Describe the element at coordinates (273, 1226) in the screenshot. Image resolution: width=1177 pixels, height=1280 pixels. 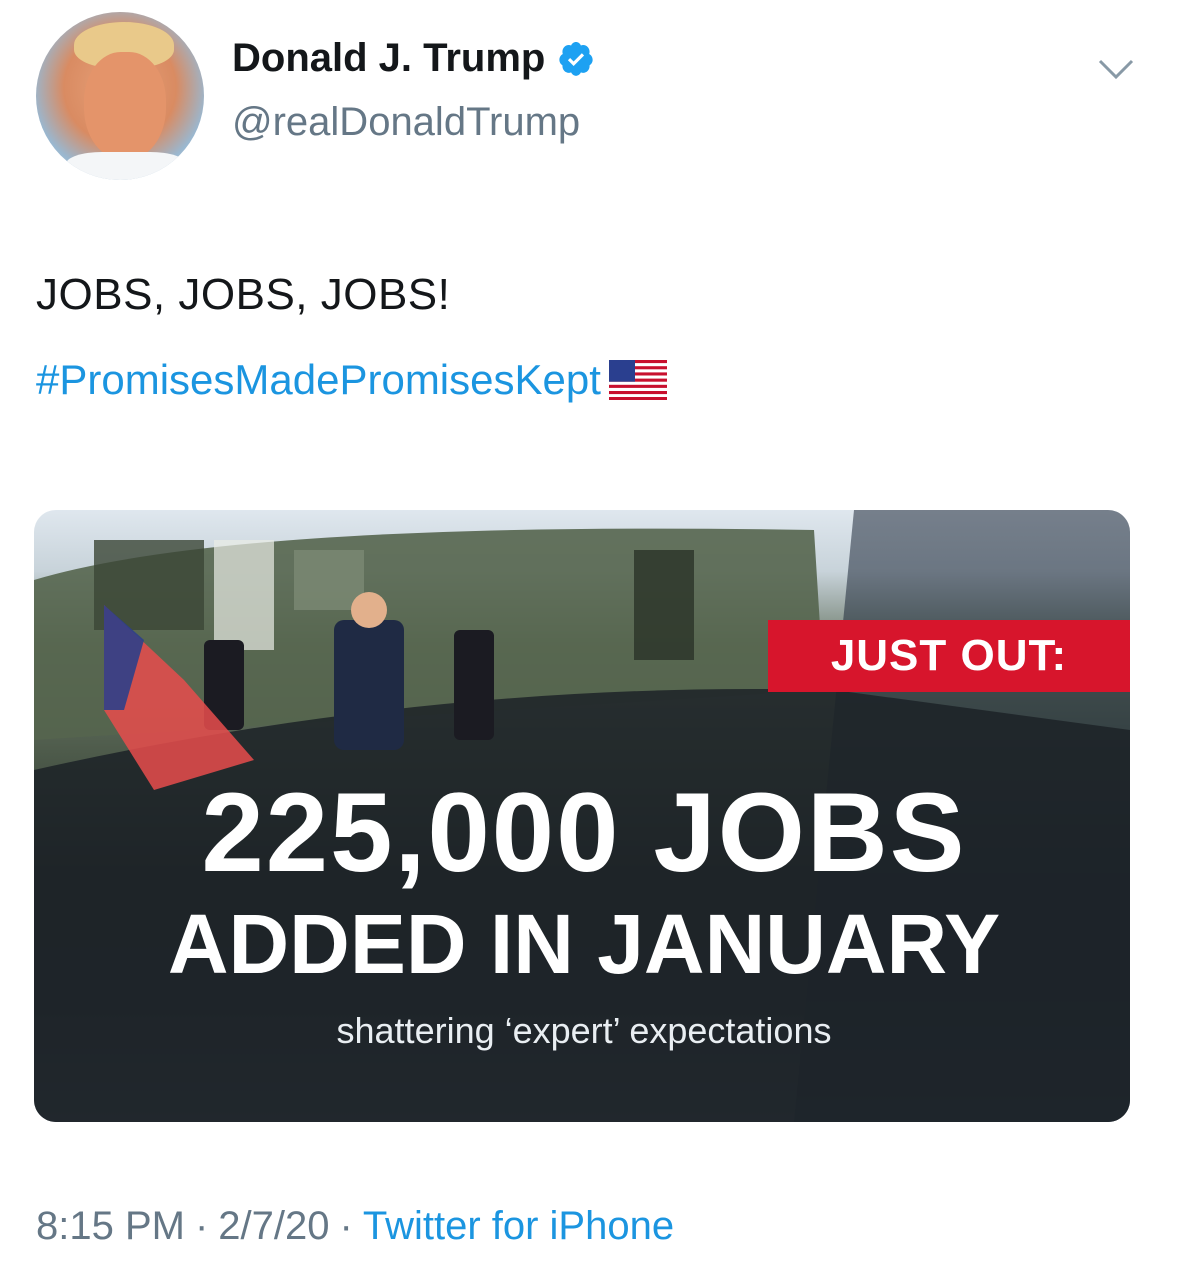
I see `tweet-date: 2/7/20` at that location.